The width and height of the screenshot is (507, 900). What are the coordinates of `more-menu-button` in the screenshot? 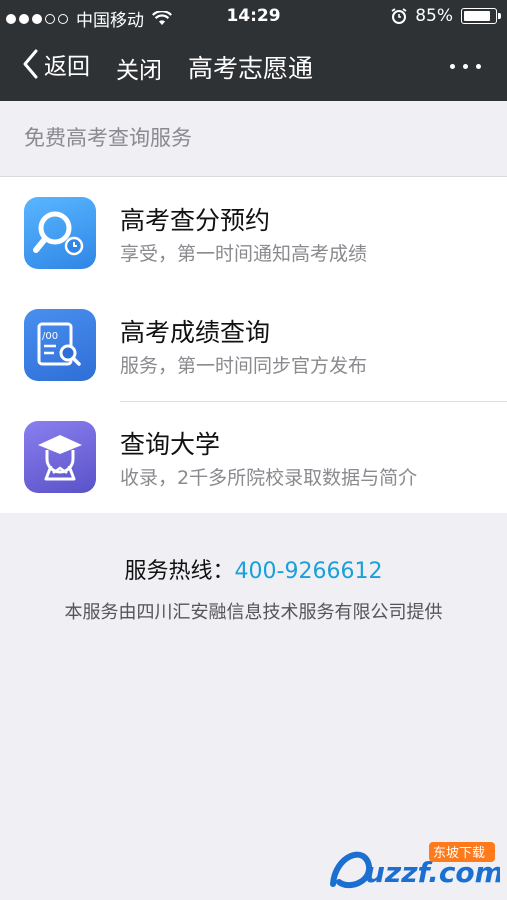 It's located at (465, 66).